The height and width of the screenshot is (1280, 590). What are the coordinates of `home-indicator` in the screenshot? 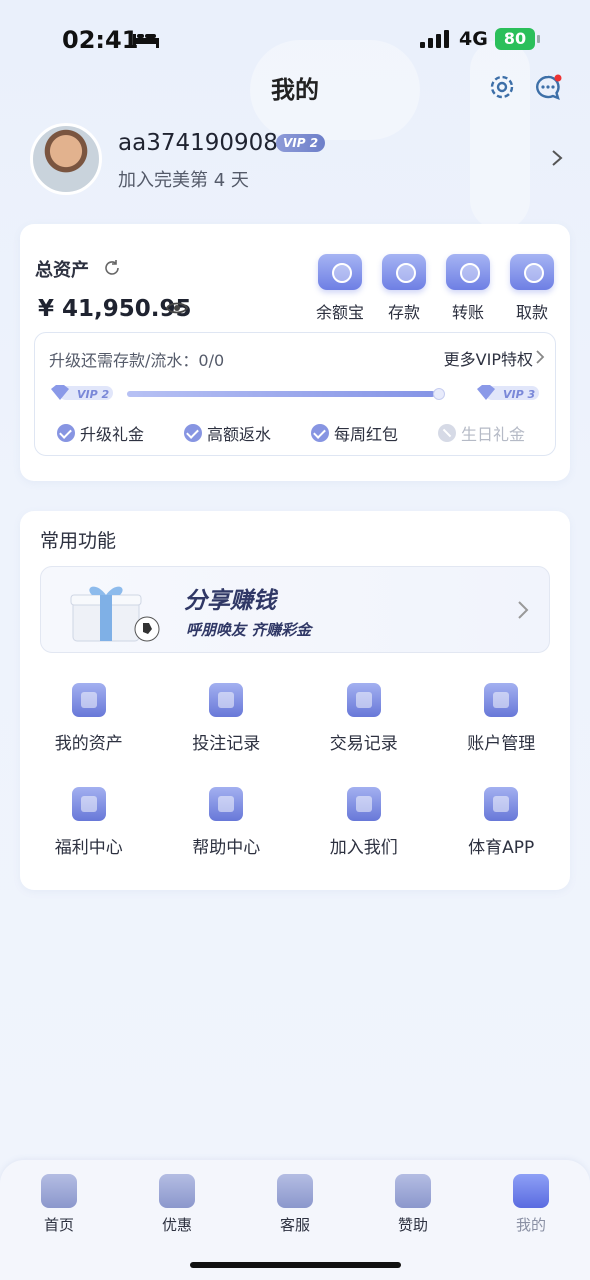 It's located at (295, 1265).